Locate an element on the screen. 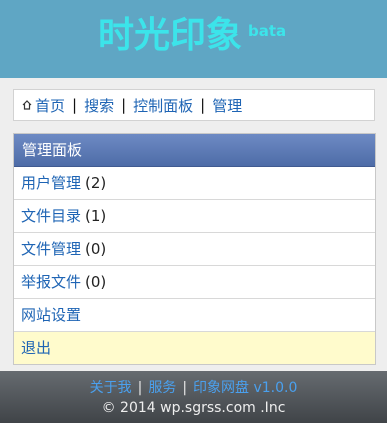 The image size is (387, 423). panel-title: 管理面板 is located at coordinates (194, 150).